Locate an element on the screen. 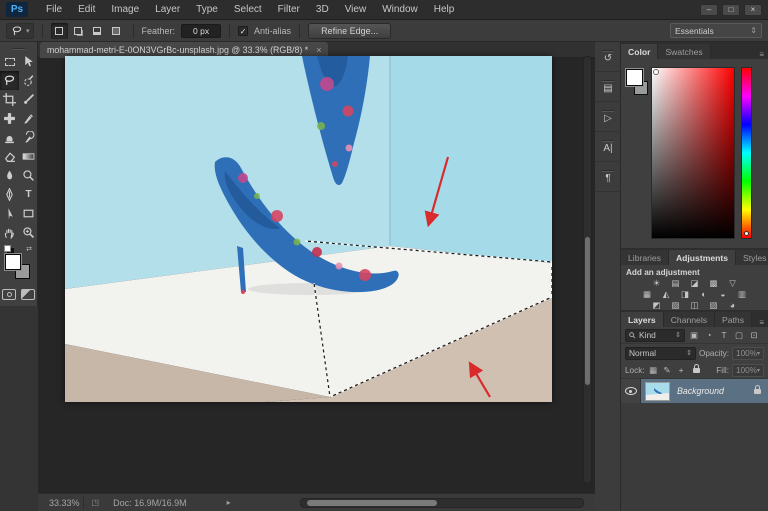 This screenshot has width=768, height=511. tab-adjustments: Adjustments is located at coordinates (702, 257).